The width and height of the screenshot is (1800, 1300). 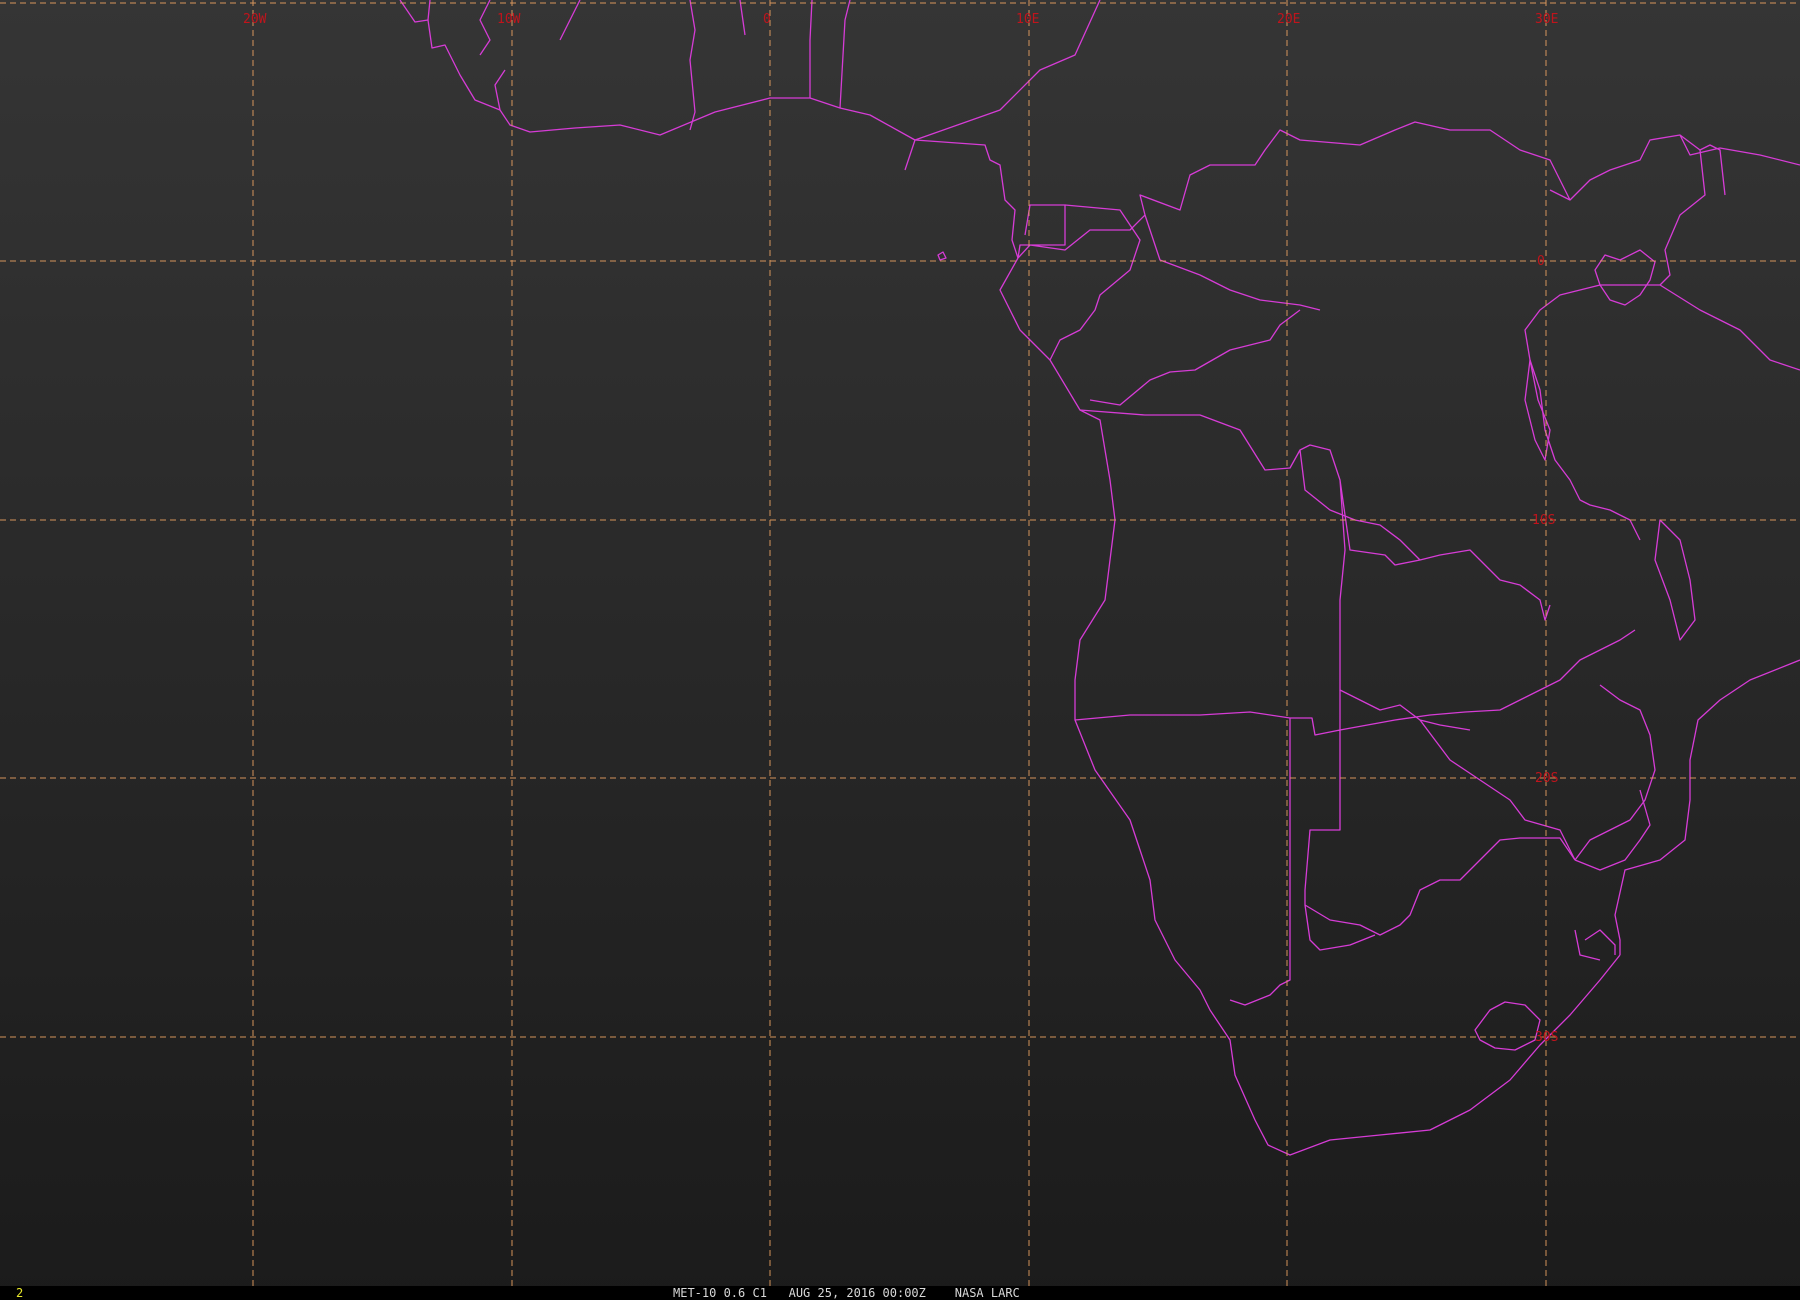 I want to click on longitude-labels: 20W 10W 0 10E 20E 30E, so click(x=900, y=19).